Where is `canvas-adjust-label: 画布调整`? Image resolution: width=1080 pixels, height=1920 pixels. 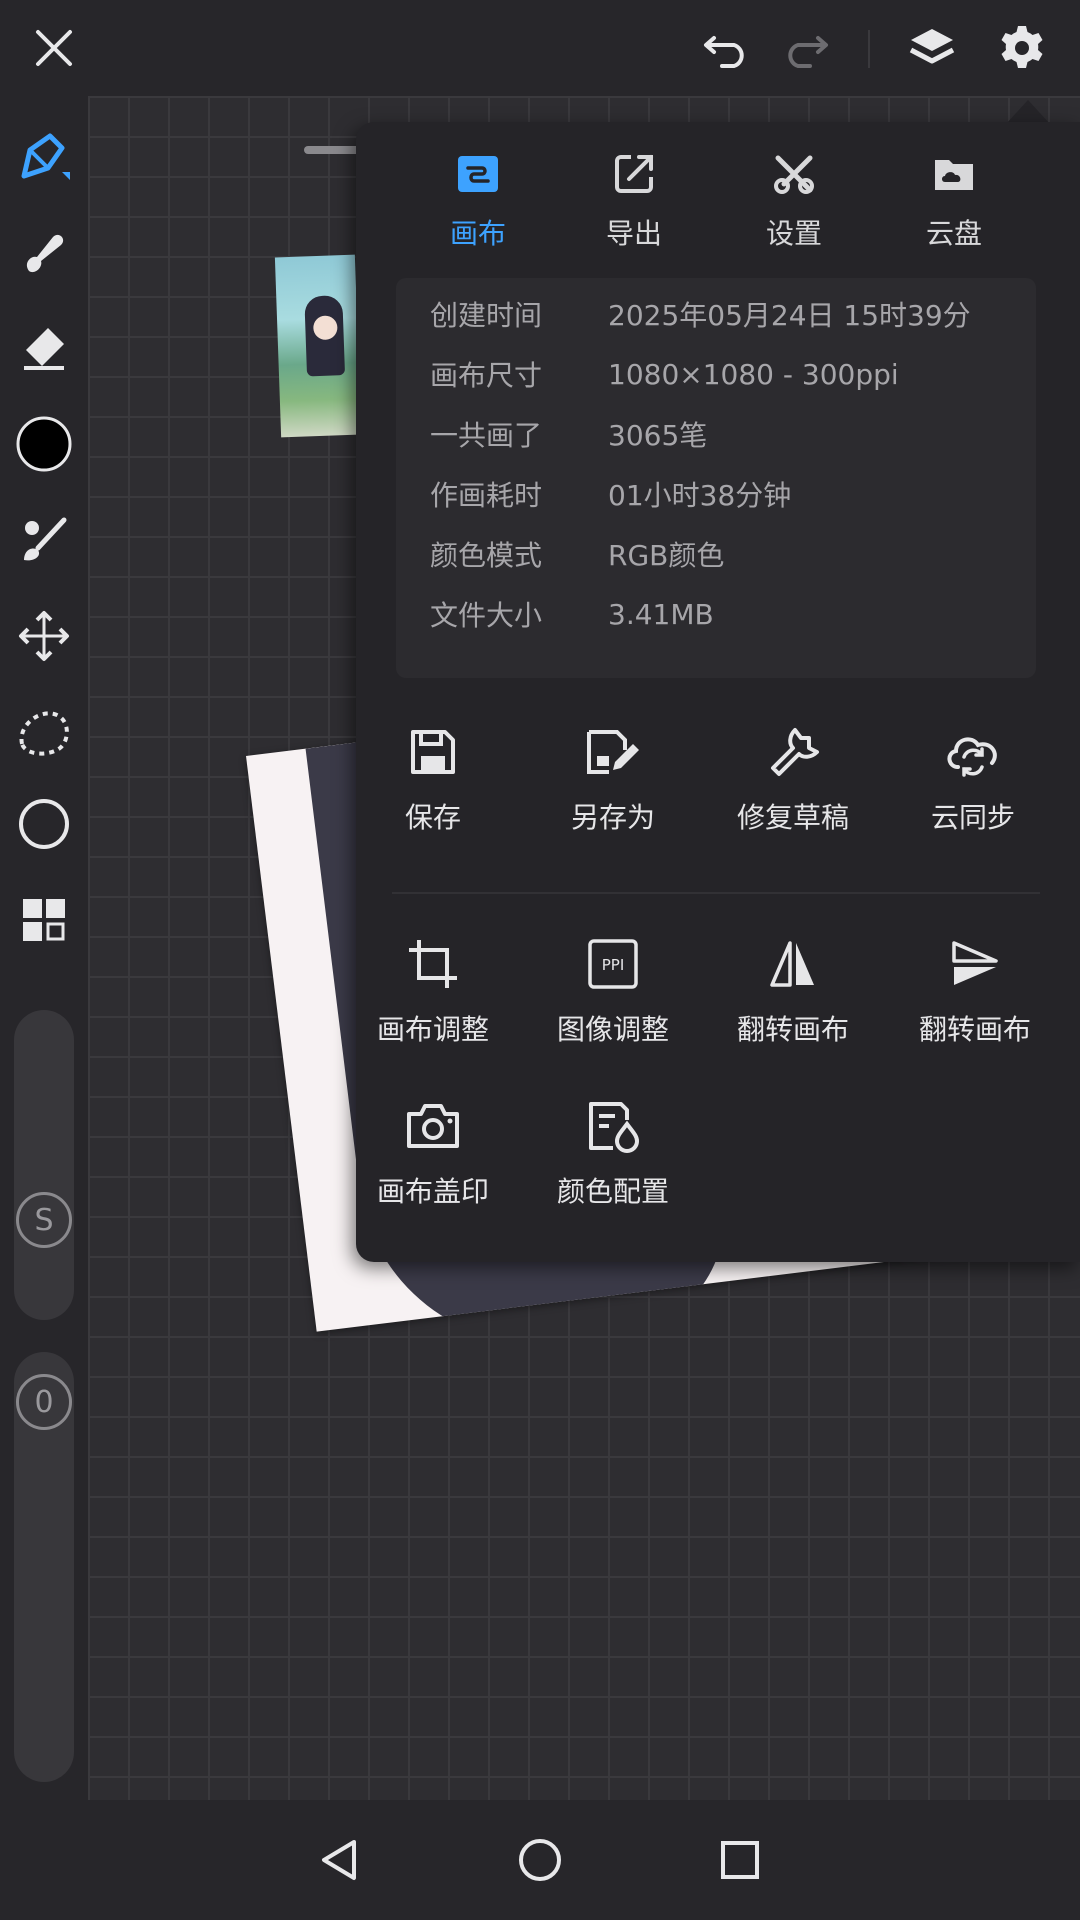 canvas-adjust-label: 画布调整 is located at coordinates (432, 1029).